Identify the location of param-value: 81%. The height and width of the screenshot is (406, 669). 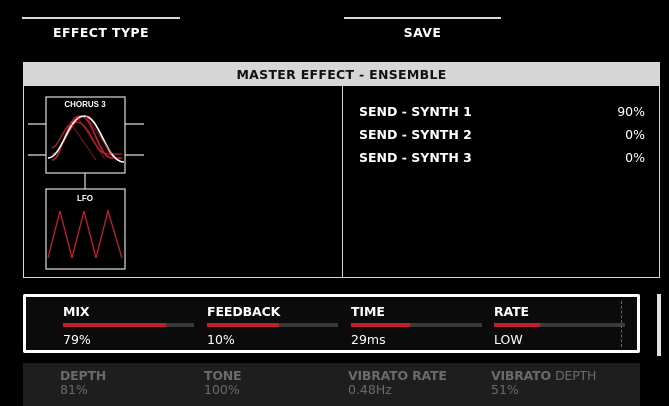
(74, 389).